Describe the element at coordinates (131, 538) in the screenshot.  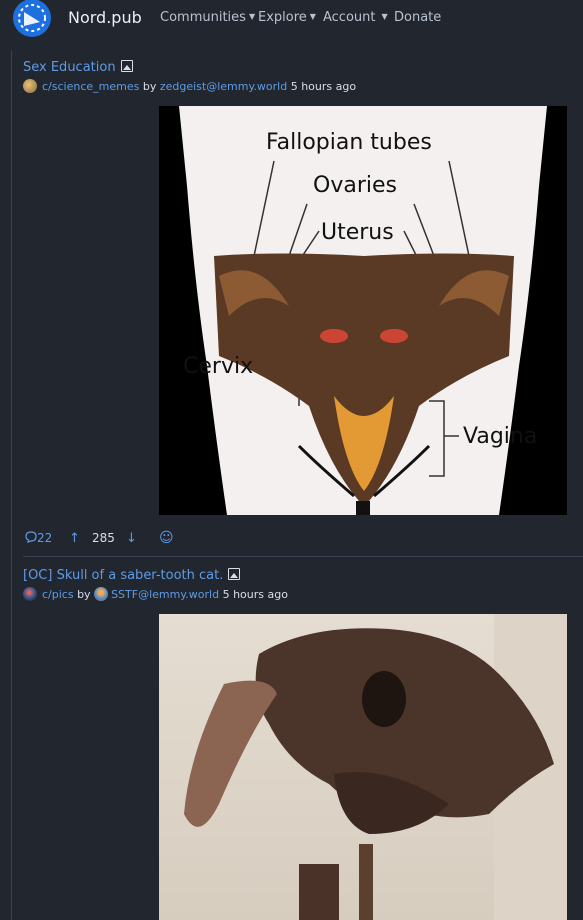
I see `downvote-arrow-icon: ↓` at that location.